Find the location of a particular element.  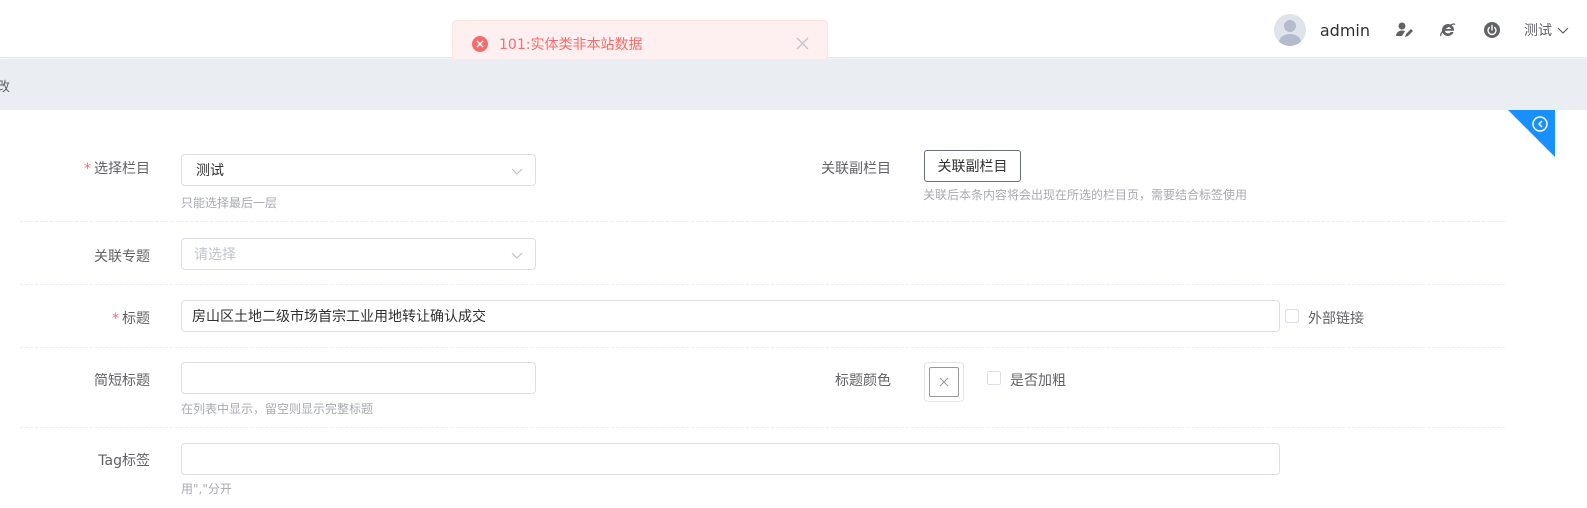

column-hint: 只能选择最后一层 is located at coordinates (229, 203).